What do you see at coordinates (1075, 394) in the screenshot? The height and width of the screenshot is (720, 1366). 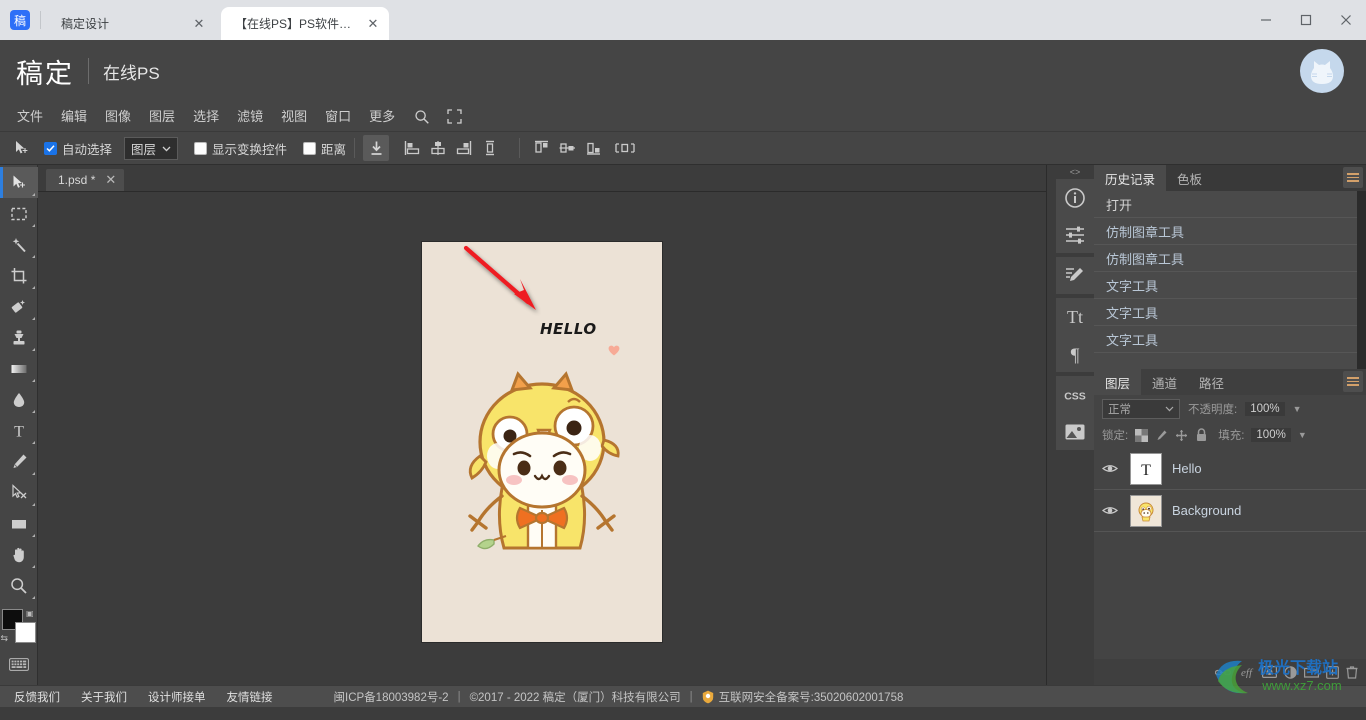 I see `css-panel-icon: CSS` at bounding box center [1075, 394].